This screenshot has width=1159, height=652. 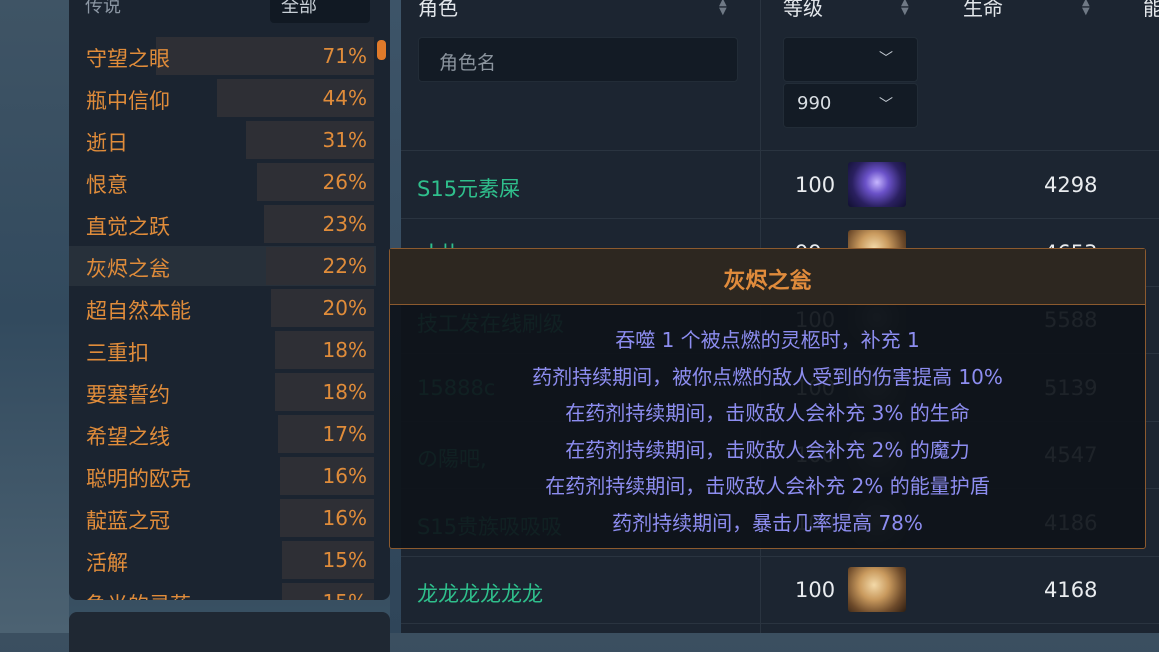 What do you see at coordinates (344, 224) in the screenshot?
I see `legendary-percent: 23%` at bounding box center [344, 224].